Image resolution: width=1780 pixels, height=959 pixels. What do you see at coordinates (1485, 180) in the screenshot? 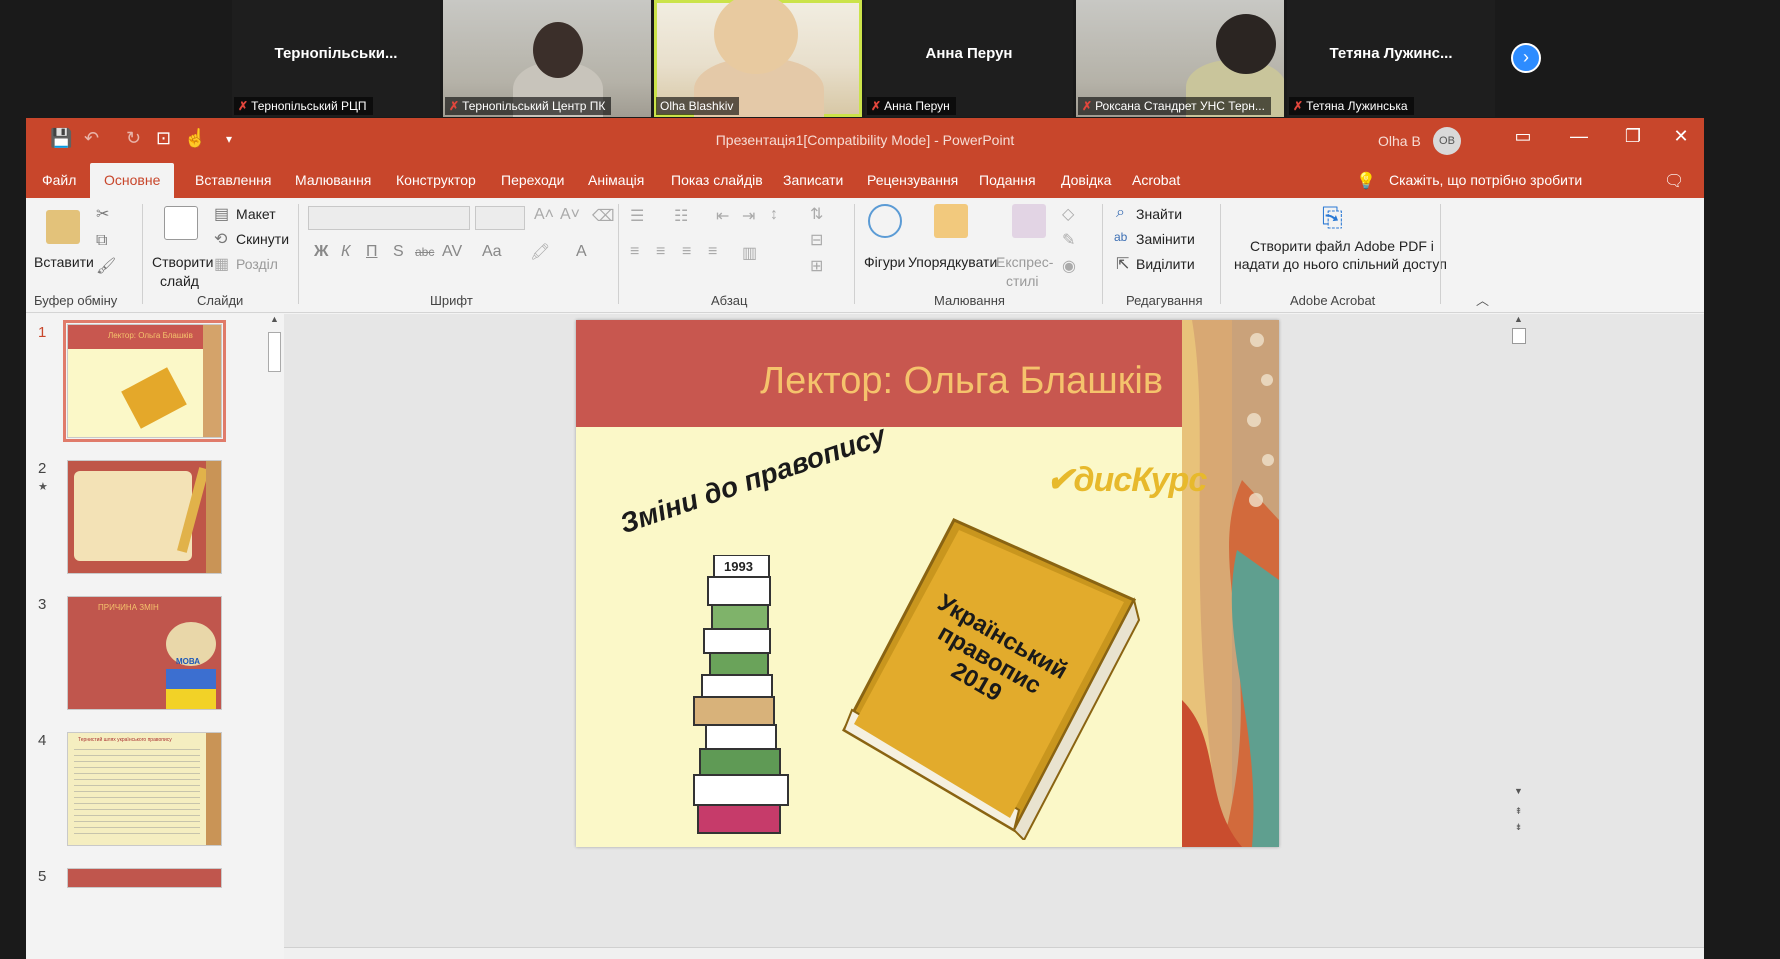
I see `tell-me-search: Скажіть, що потрібно зробити` at bounding box center [1485, 180].